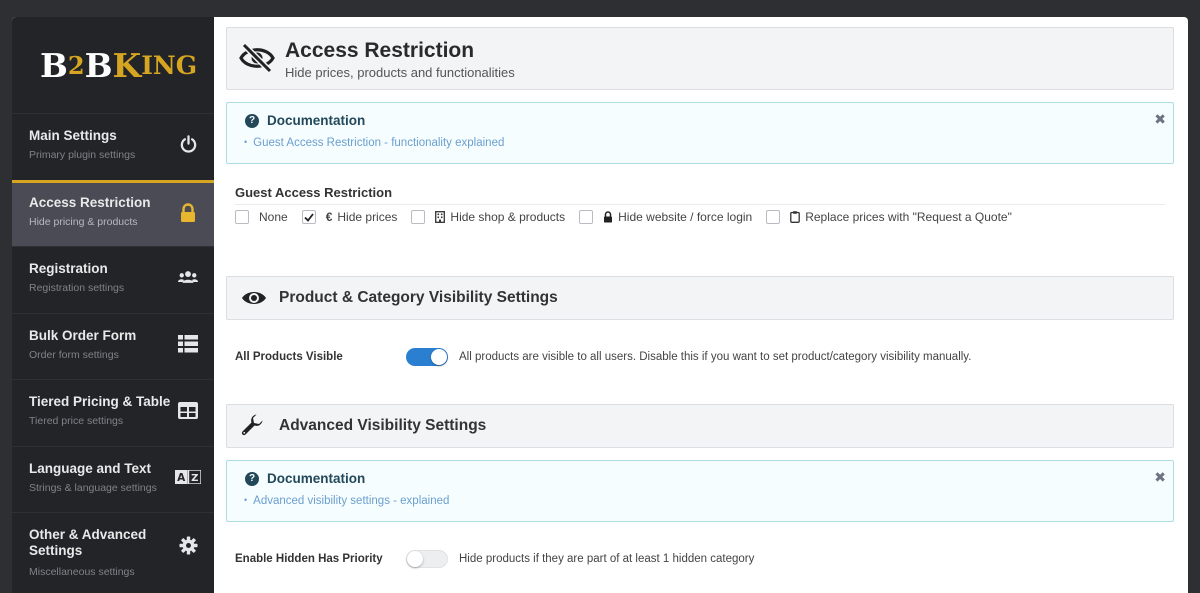 The height and width of the screenshot is (593, 1200). What do you see at coordinates (188, 410) in the screenshot?
I see `table-icon` at bounding box center [188, 410].